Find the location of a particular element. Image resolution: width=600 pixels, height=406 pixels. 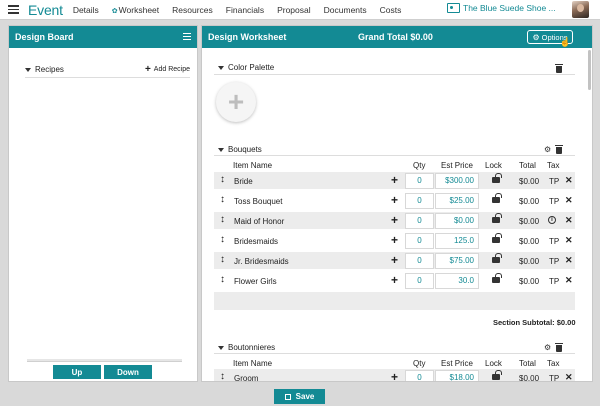

nav-worksheet: ✿Worksheet is located at coordinates (135, 10).